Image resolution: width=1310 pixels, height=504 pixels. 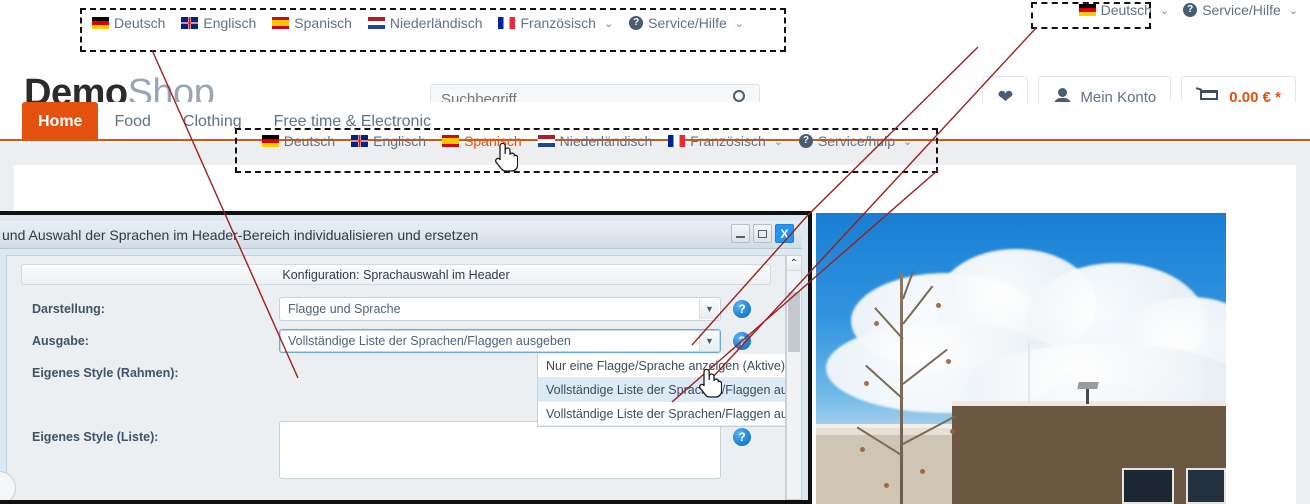 I want to click on field-row-darstellung: Darstellung: Flagge und Sprache ▼ ?, so click(x=396, y=313).